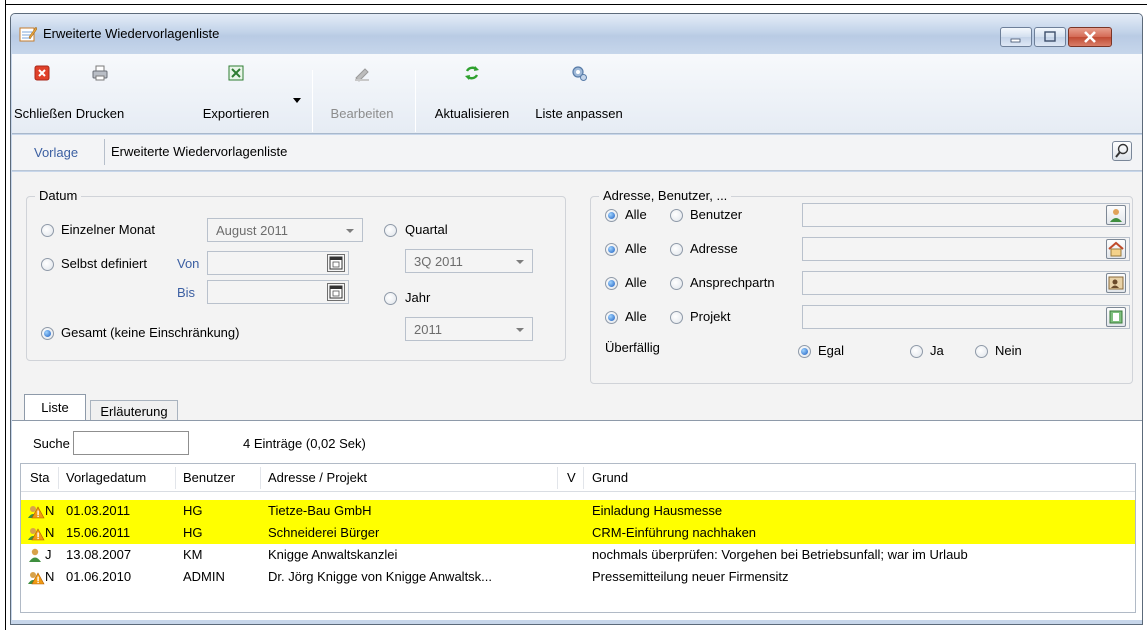 The image size is (1147, 630). I want to click on quarter-select-value: 3Q 2011, so click(438, 261).